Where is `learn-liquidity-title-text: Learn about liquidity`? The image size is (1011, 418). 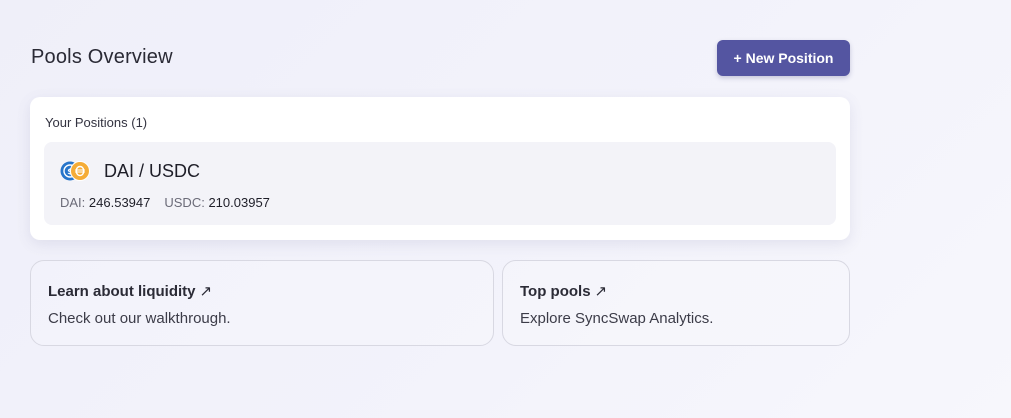 learn-liquidity-title-text: Learn about liquidity is located at coordinates (122, 291).